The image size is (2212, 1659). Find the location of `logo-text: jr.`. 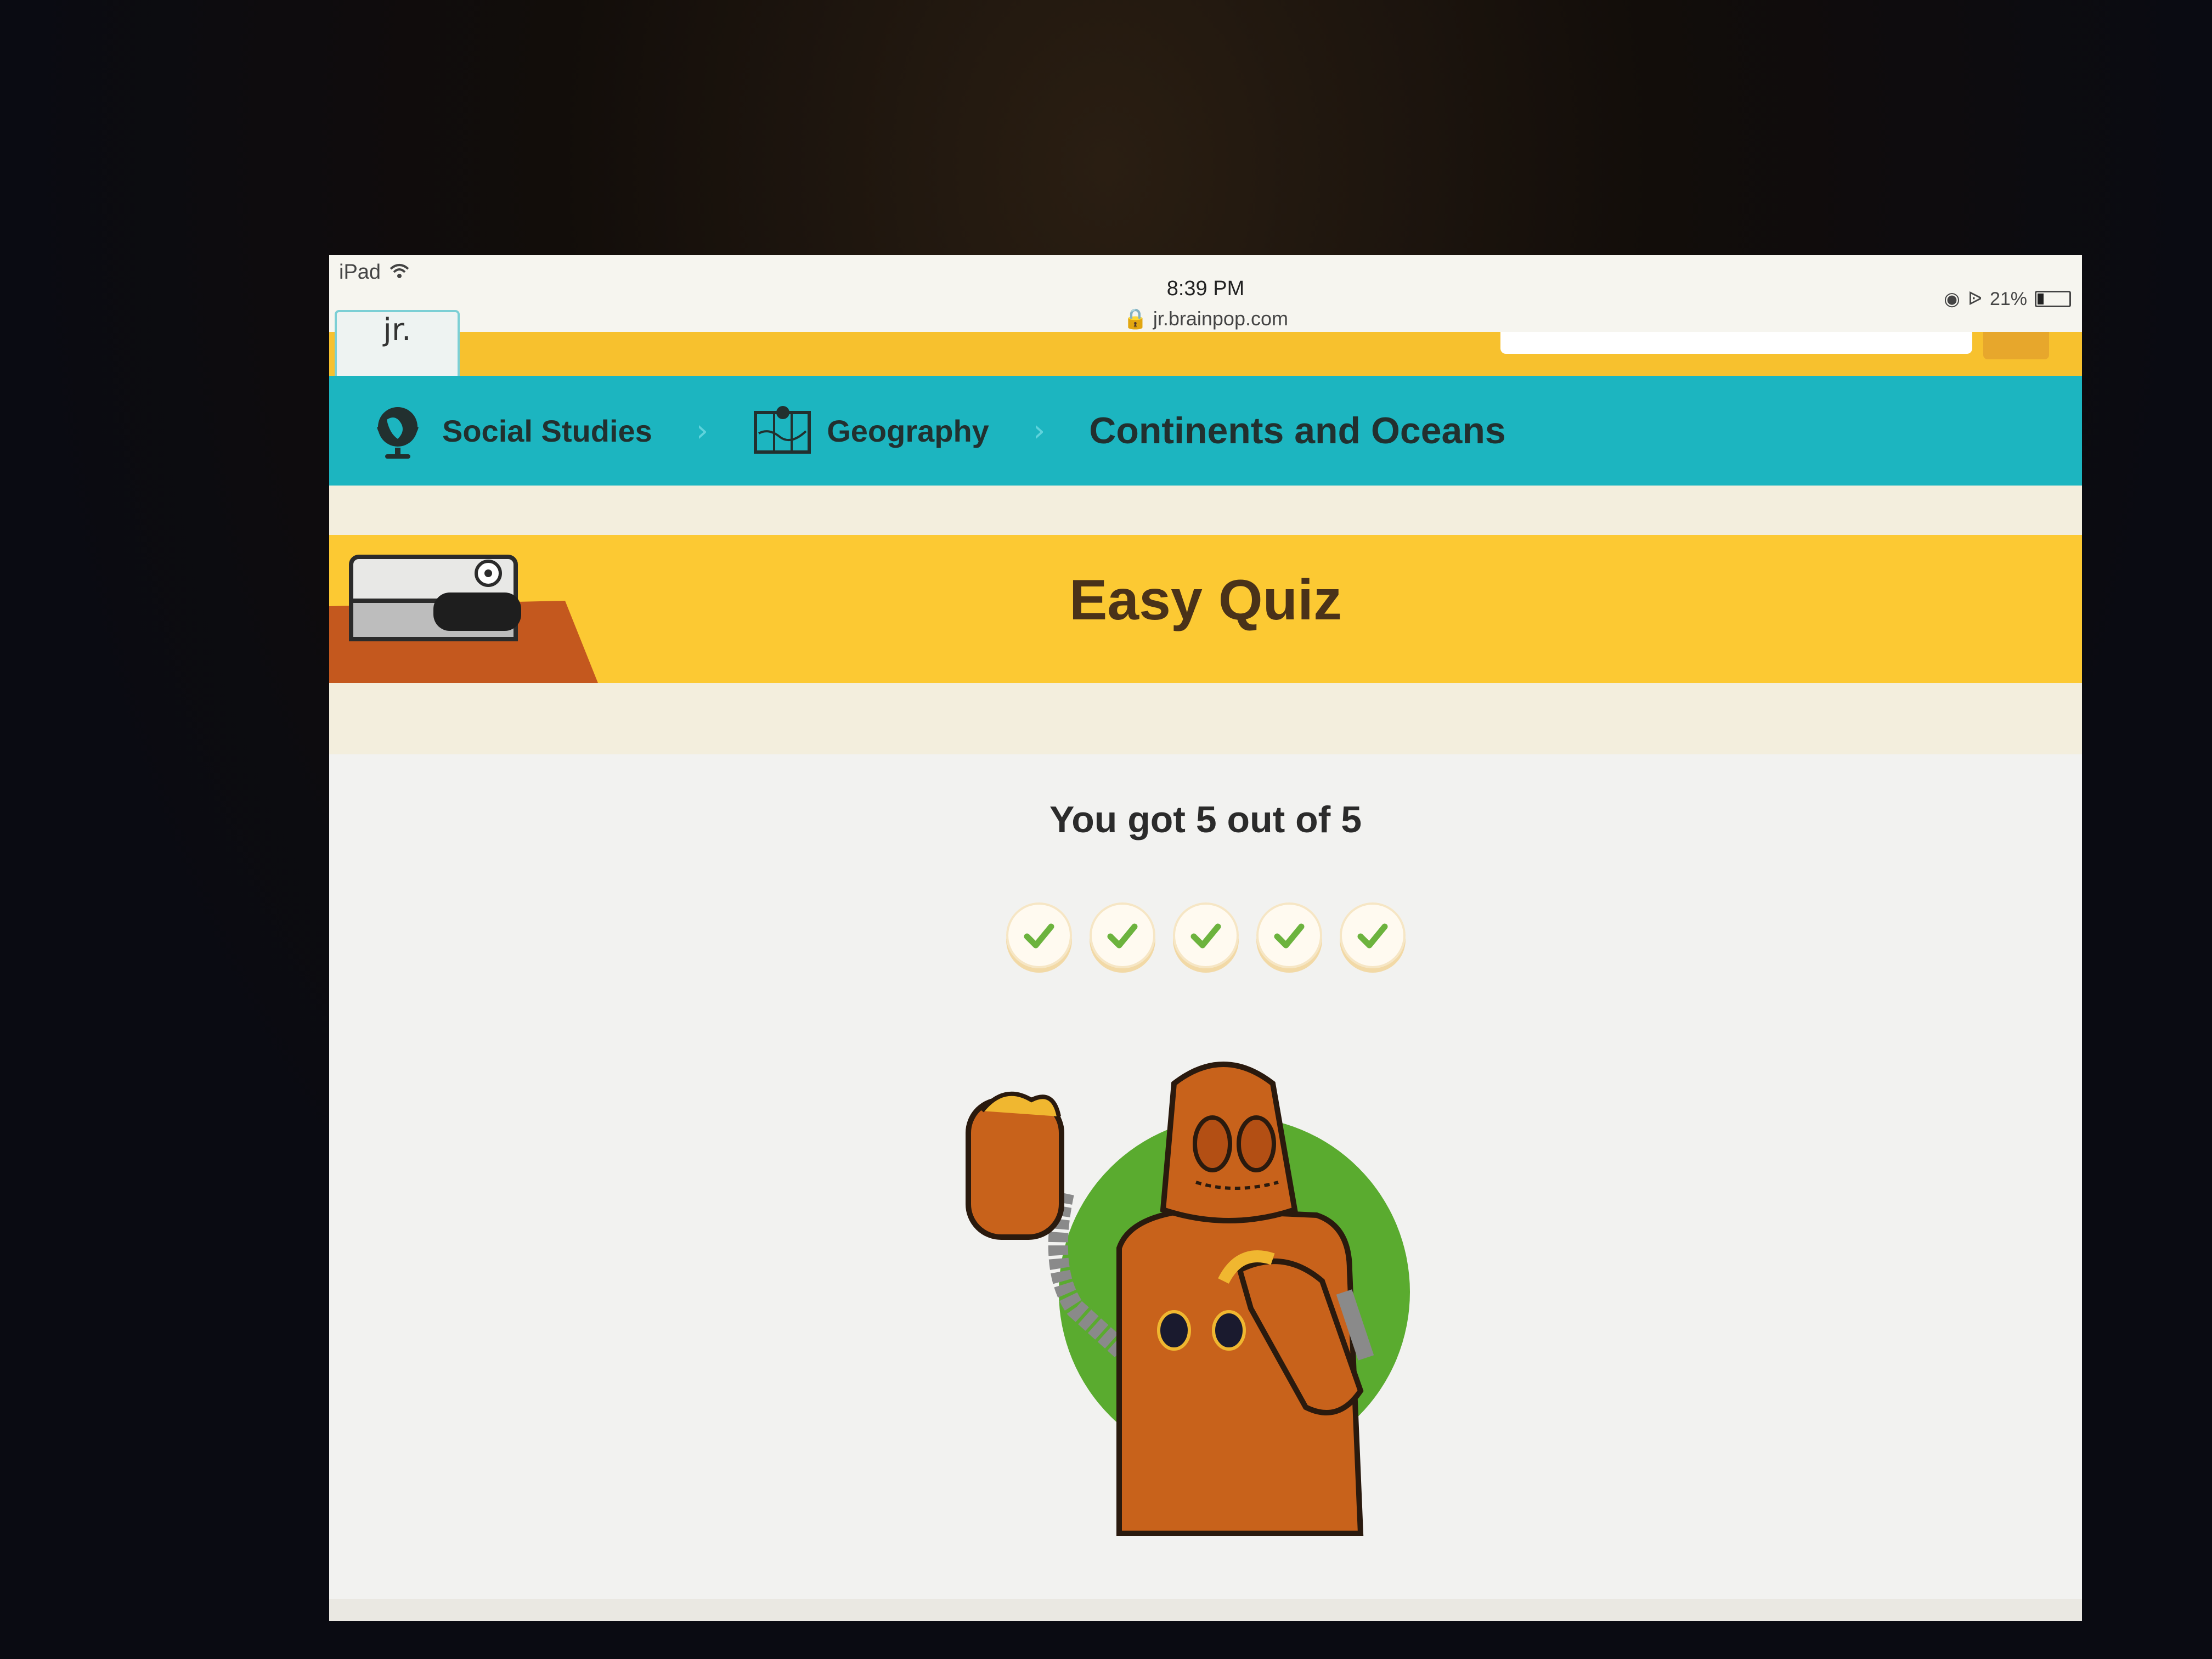

logo-text: jr. is located at coordinates (397, 330).